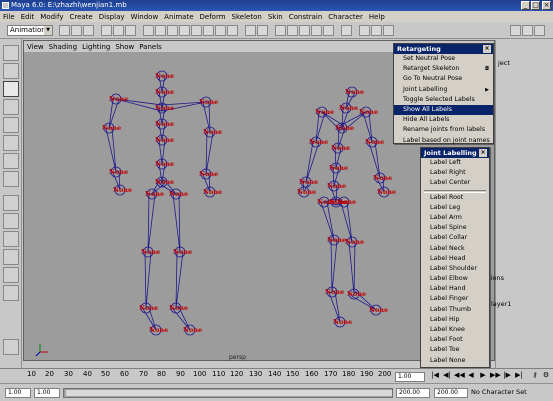  Describe the element at coordinates (443, 69) in the screenshot. I see `menu-item-retarget-skeleton: Retarget Skeleton ◘` at that location.